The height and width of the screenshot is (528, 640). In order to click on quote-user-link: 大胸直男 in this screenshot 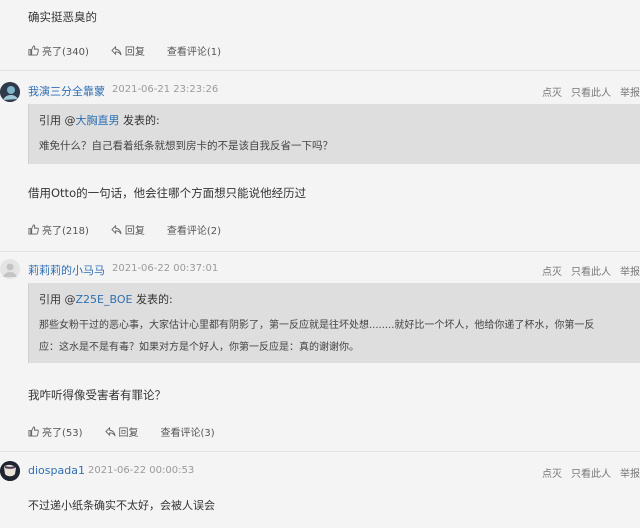, I will do `click(98, 120)`.